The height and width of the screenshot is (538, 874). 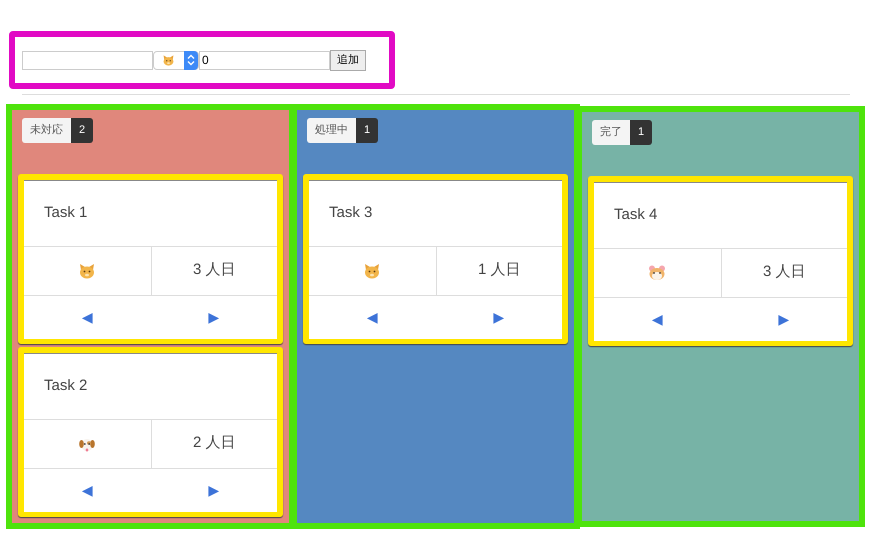 I want to click on select-arrows-icon, so click(x=191, y=60).